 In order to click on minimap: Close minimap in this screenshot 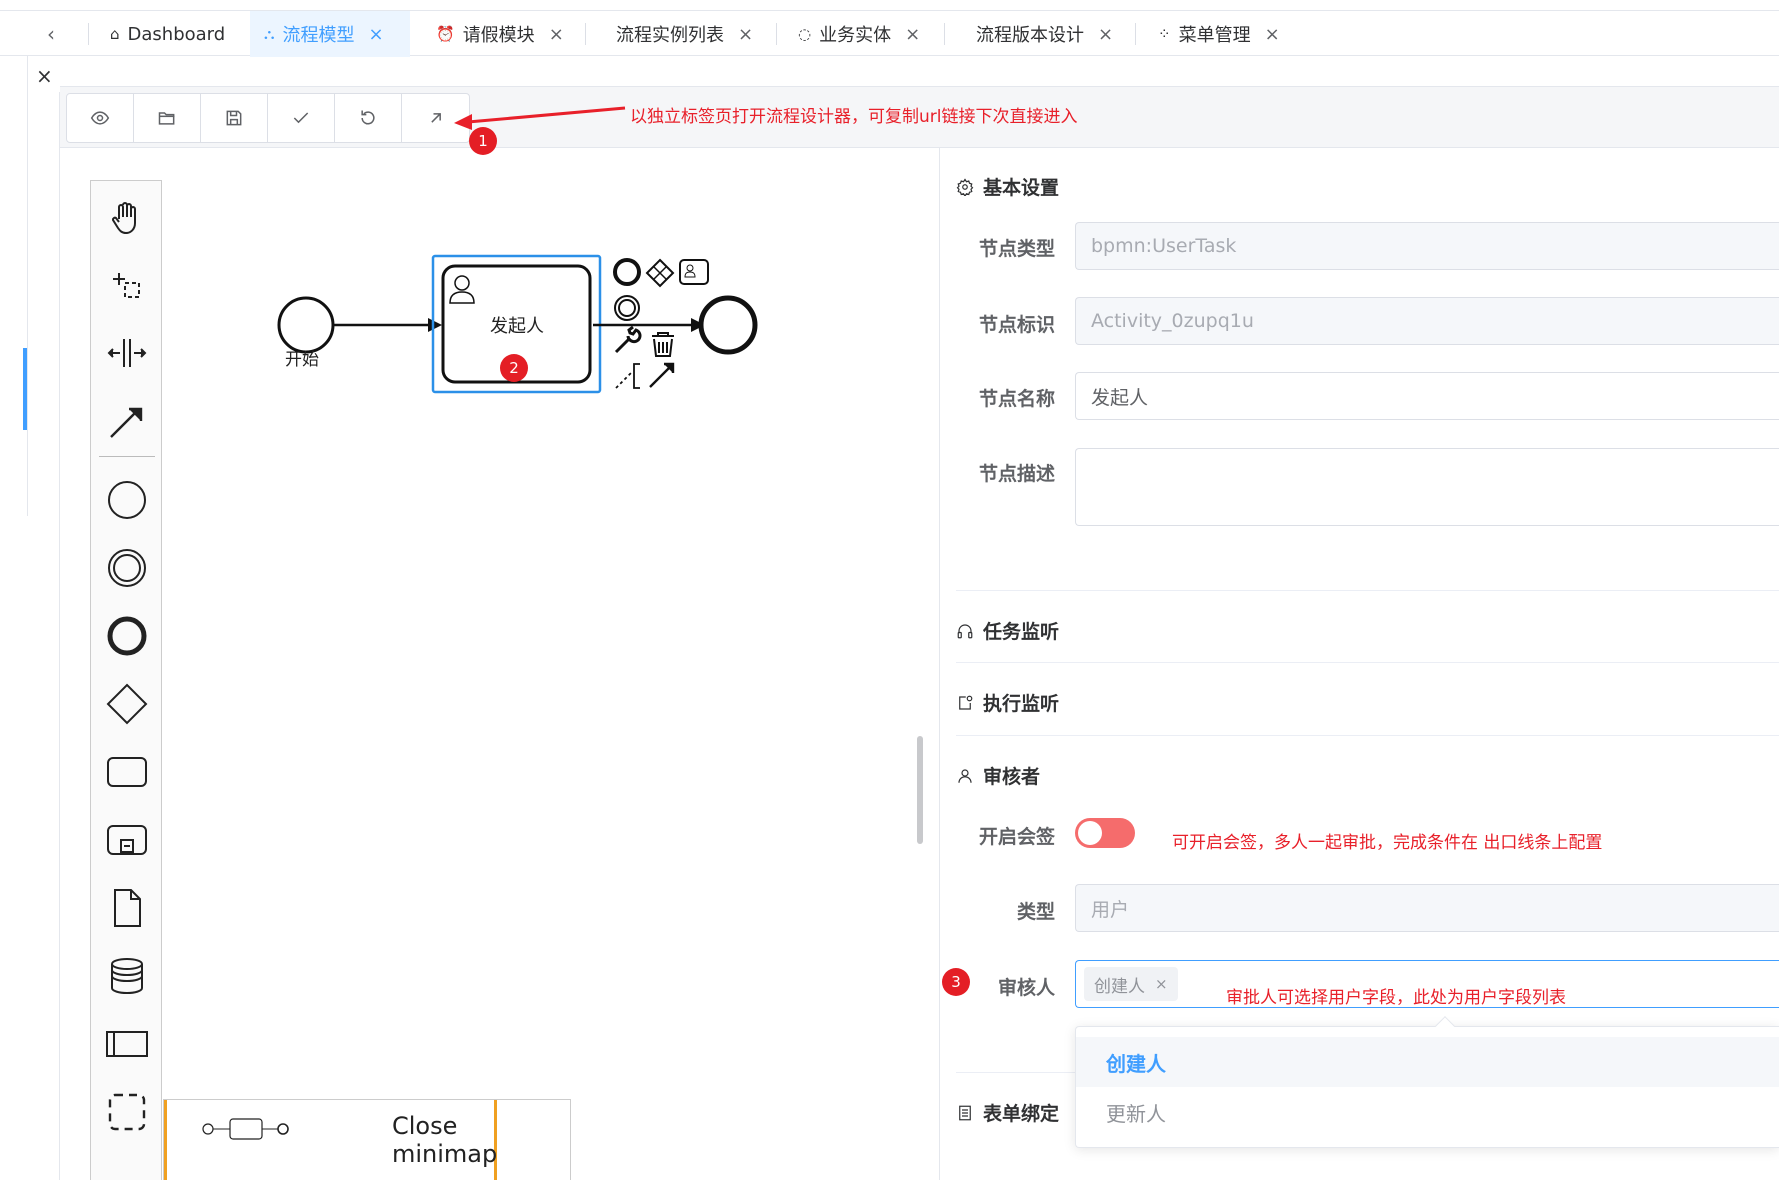, I will do `click(367, 1139)`.